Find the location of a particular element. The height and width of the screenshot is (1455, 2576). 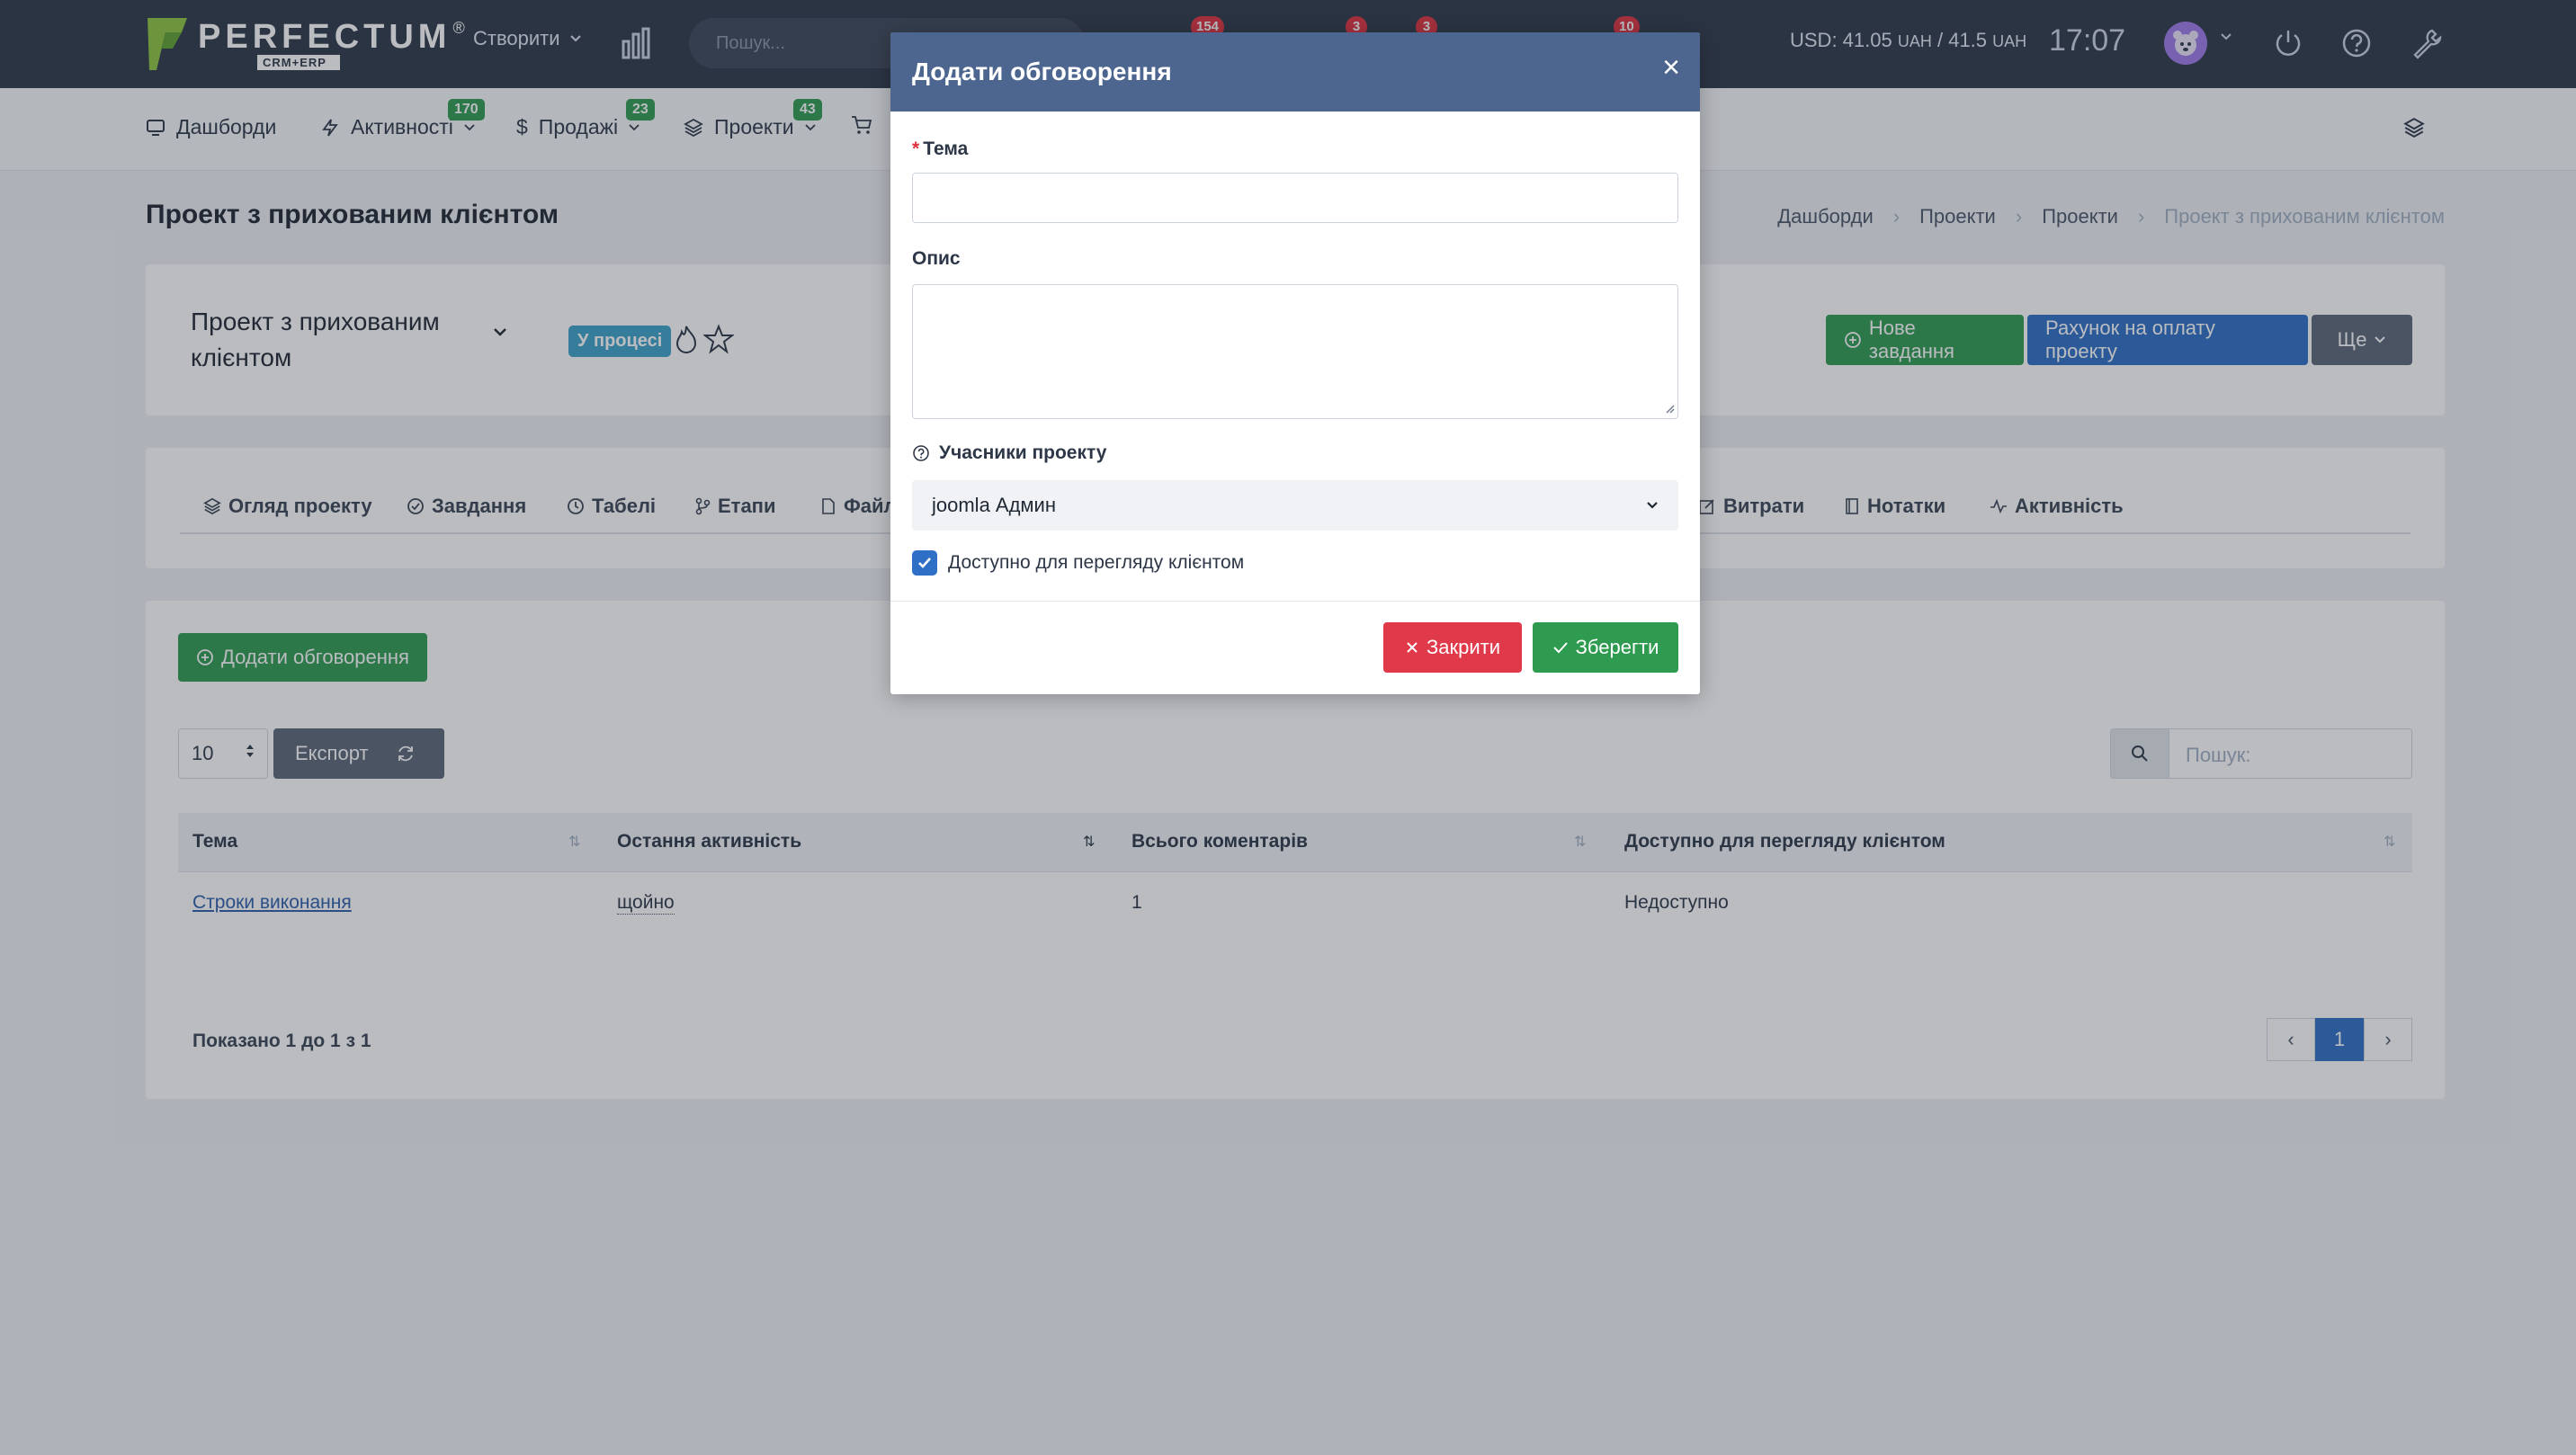

client-visible-option: Доступно для перегляду клієнтом is located at coordinates (1078, 563).